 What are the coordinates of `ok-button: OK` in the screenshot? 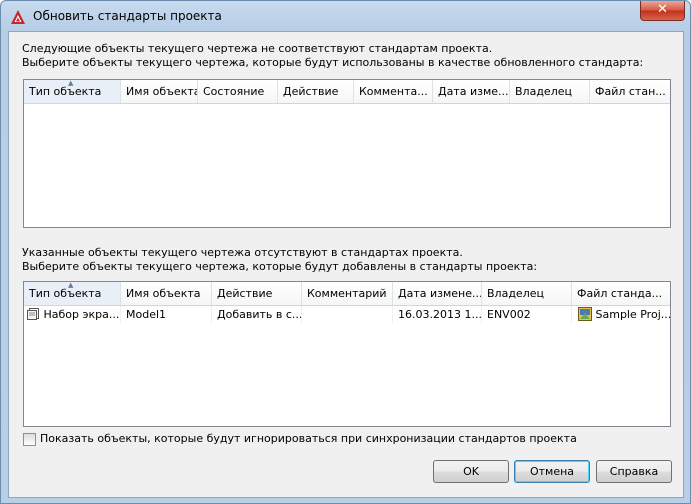 It's located at (471, 471).